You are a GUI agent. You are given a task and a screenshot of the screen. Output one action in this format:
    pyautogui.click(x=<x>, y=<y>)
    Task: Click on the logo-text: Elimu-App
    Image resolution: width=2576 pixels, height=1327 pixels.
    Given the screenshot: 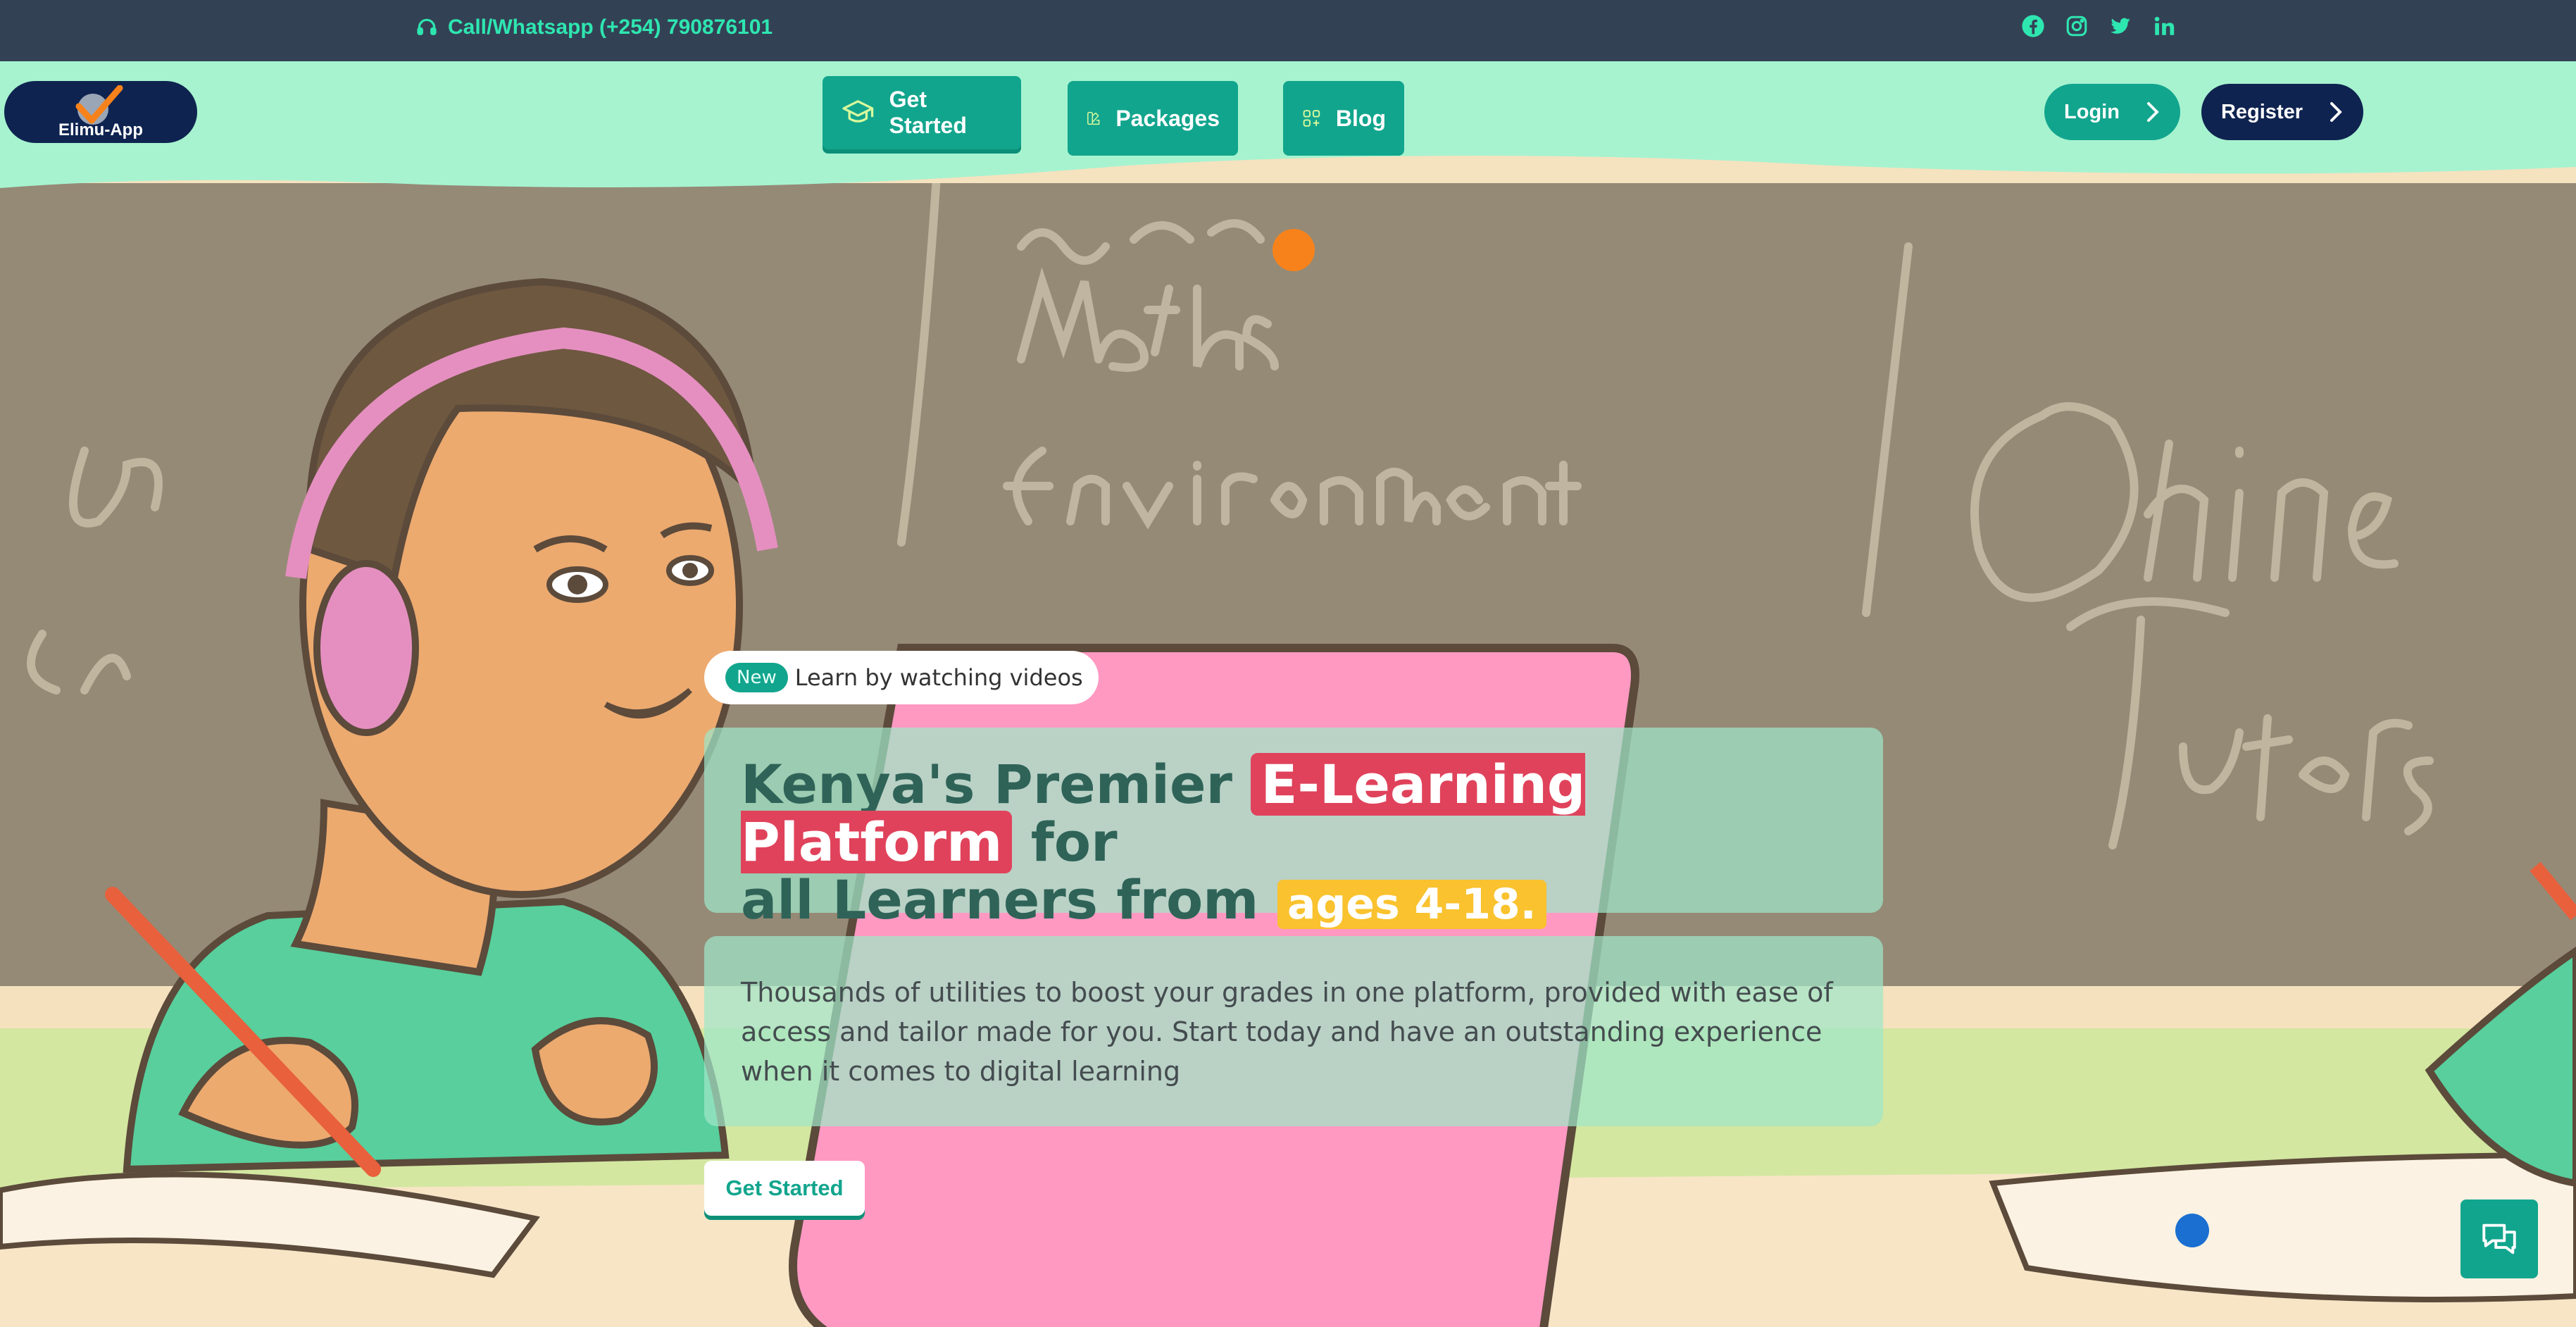 What is the action you would take?
    pyautogui.click(x=100, y=129)
    